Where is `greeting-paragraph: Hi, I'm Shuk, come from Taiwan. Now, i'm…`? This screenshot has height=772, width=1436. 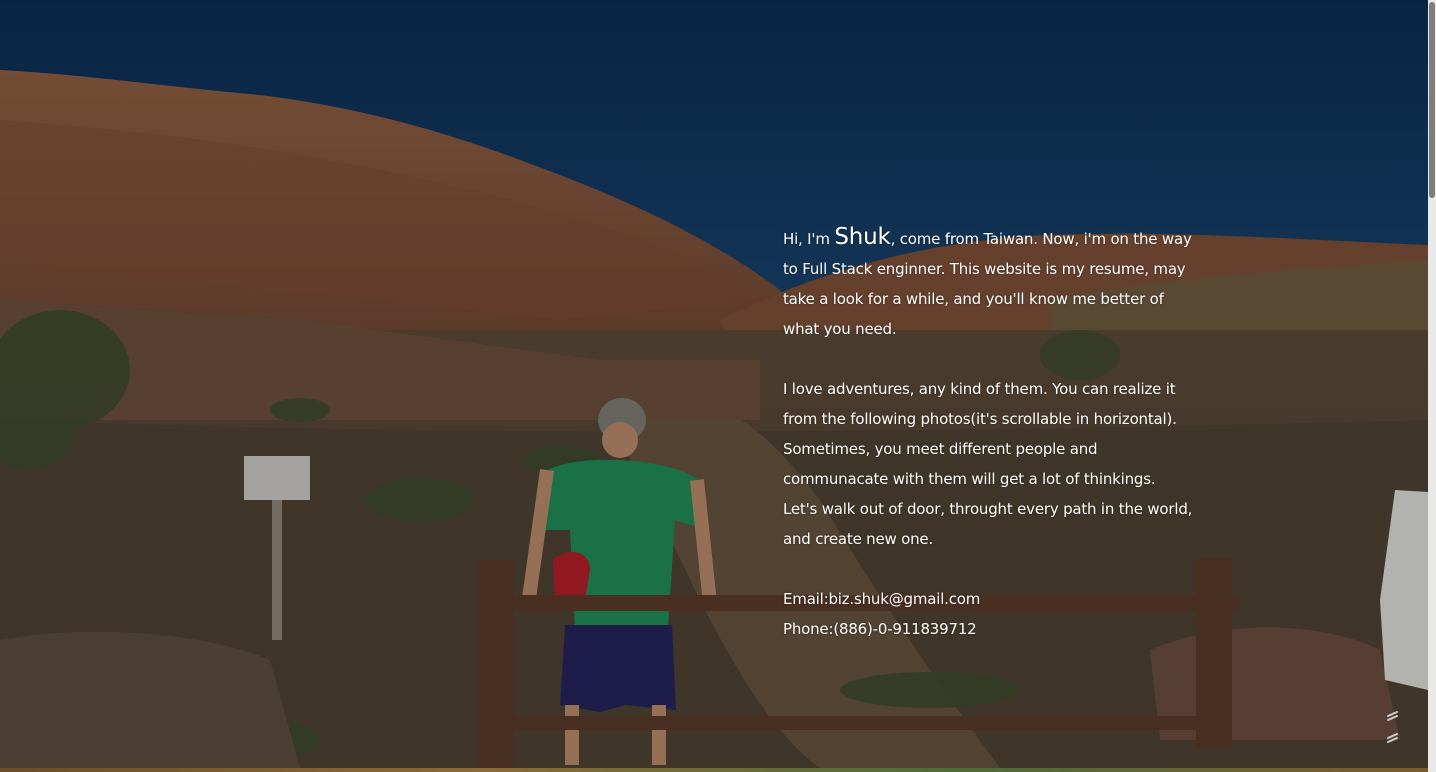
greeting-paragraph: Hi, I'm Shuk, come from Taiwan. Now, i'm… is located at coordinates (988, 283).